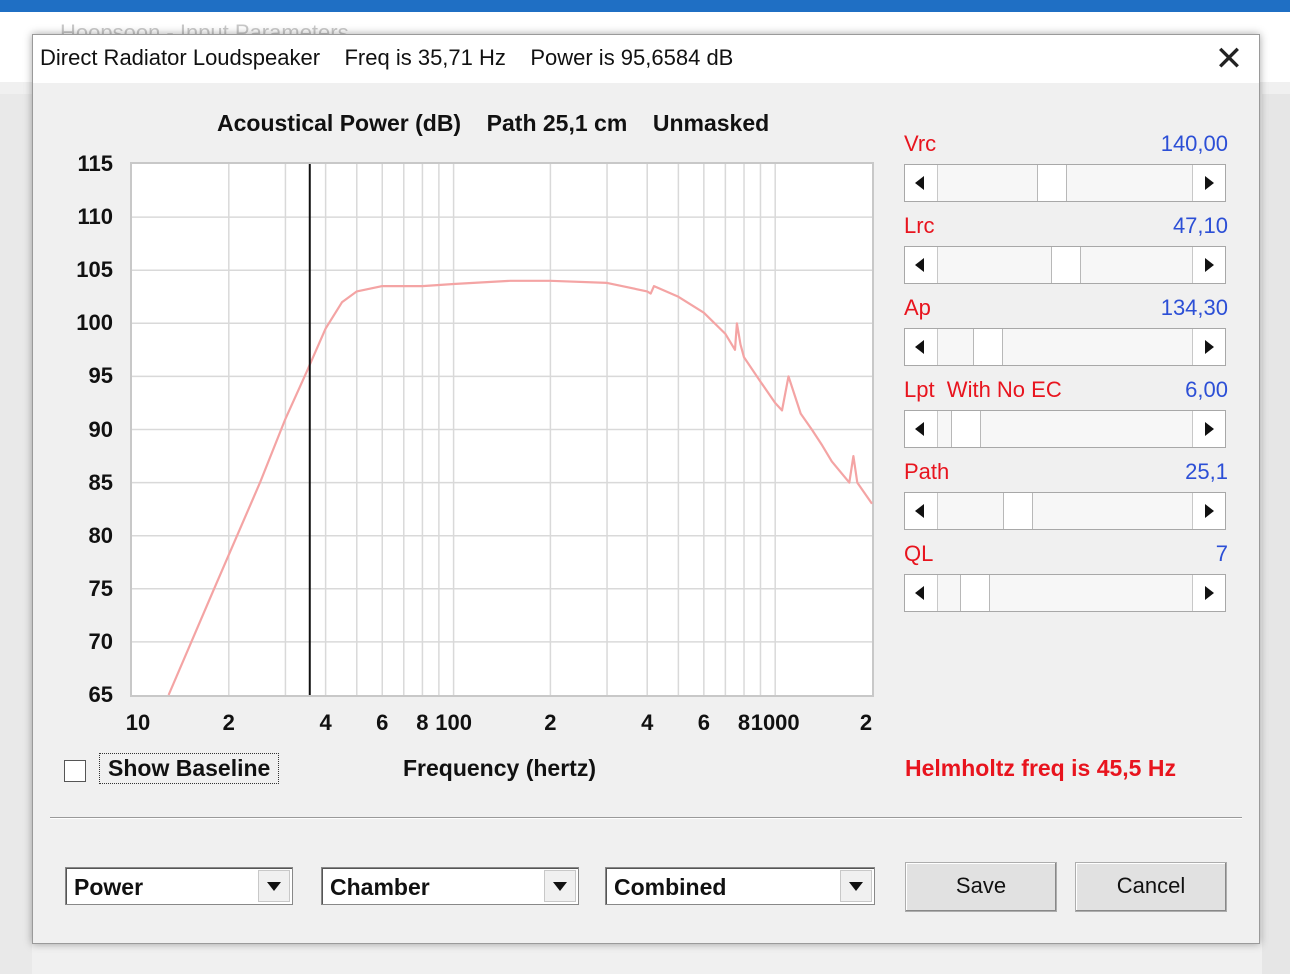 Image resolution: width=1290 pixels, height=974 pixels. What do you see at coordinates (94, 270) in the screenshot?
I see `y-tick-label: 105` at bounding box center [94, 270].